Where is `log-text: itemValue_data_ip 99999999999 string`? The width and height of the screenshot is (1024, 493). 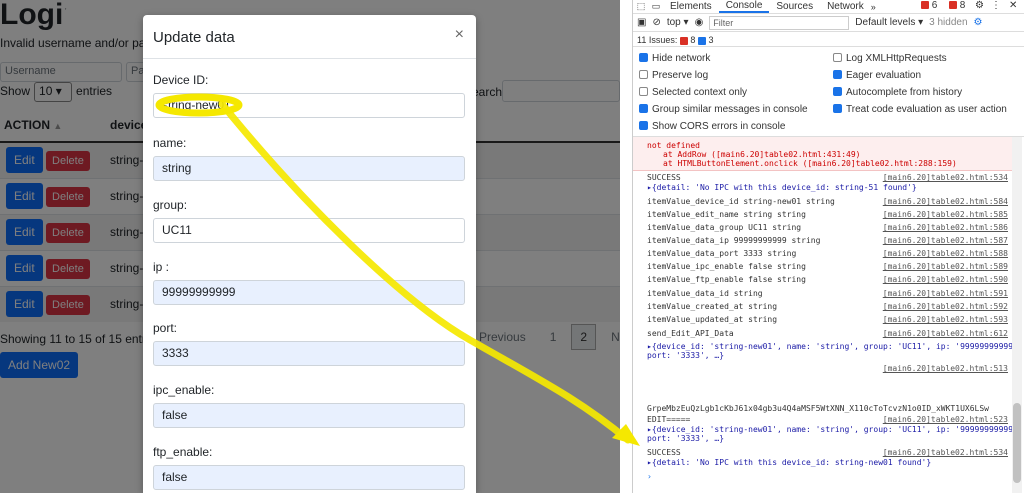
log-text: itemValue_data_ip 99999999999 string is located at coordinates (734, 240).